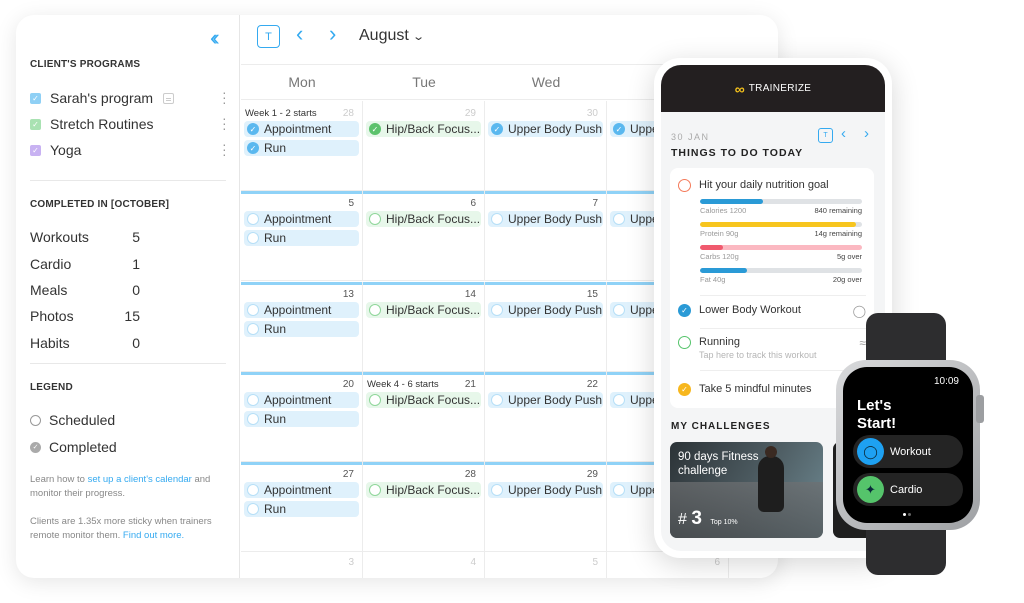 This screenshot has height=603, width=1024. What do you see at coordinates (268, 36) in the screenshot?
I see `today-button: T` at bounding box center [268, 36].